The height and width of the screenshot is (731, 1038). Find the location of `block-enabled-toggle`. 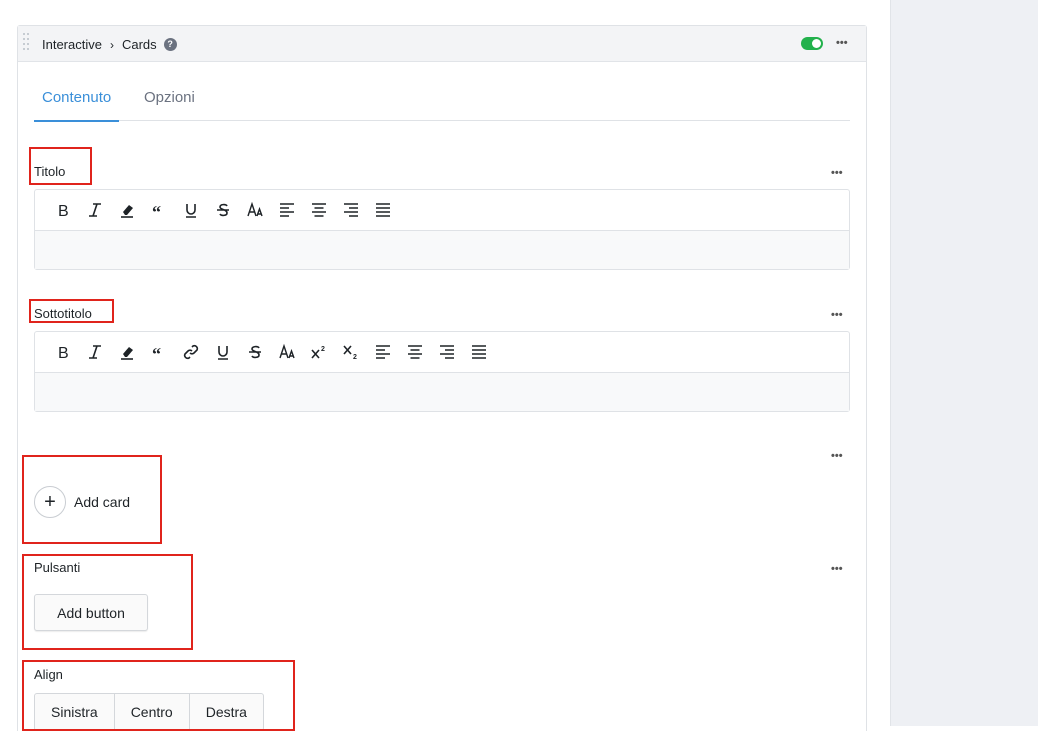

block-enabled-toggle is located at coordinates (812, 43).